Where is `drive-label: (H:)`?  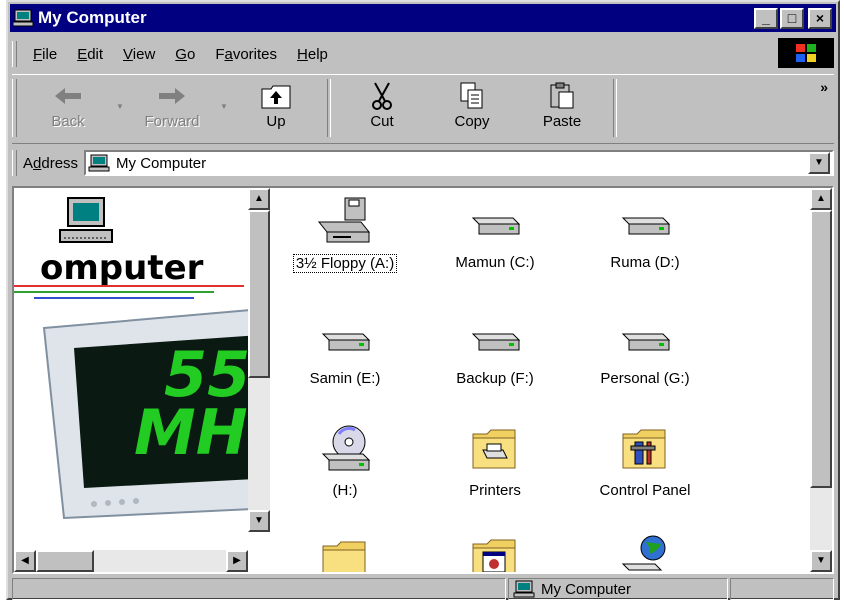
drive-label: (H:) is located at coordinates (345, 490).